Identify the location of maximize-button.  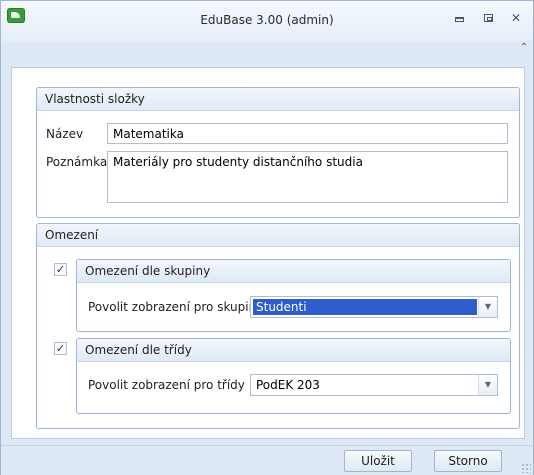
(488, 18).